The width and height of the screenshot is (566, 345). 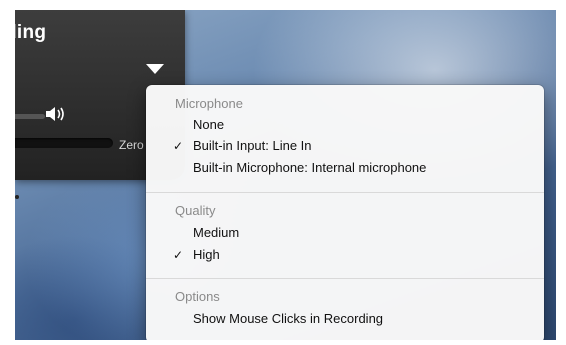 What do you see at coordinates (351, 255) in the screenshot?
I see `menu-item-quality-high: ✓ High` at bounding box center [351, 255].